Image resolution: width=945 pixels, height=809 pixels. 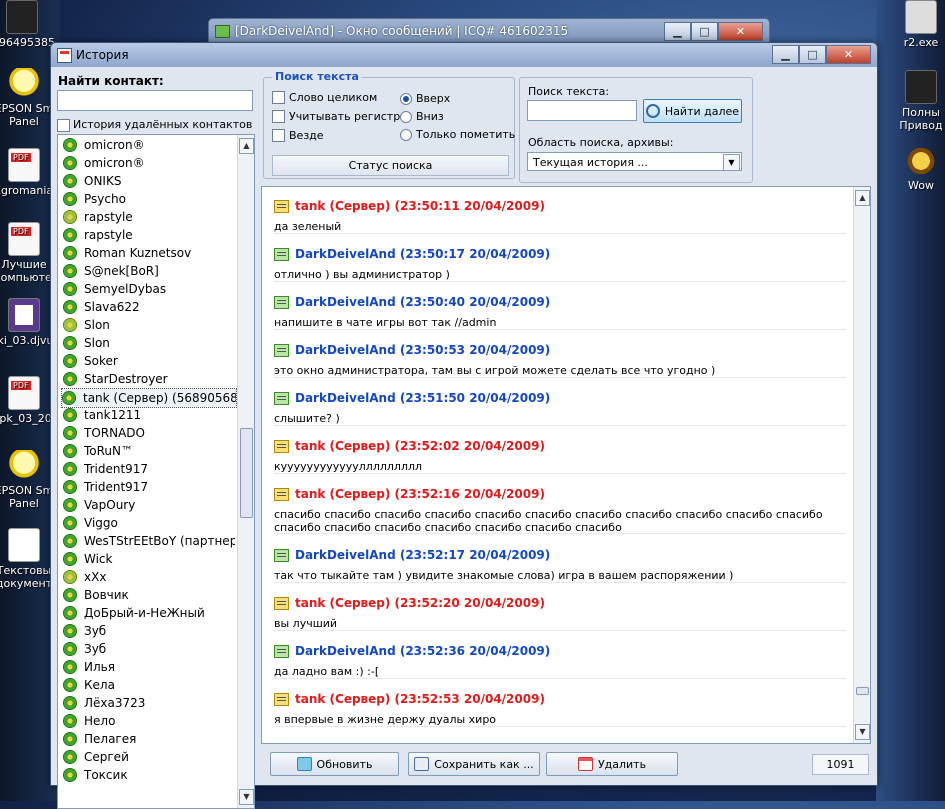 What do you see at coordinates (422, 116) in the screenshot?
I see `direction-down-radio: Вниз` at bounding box center [422, 116].